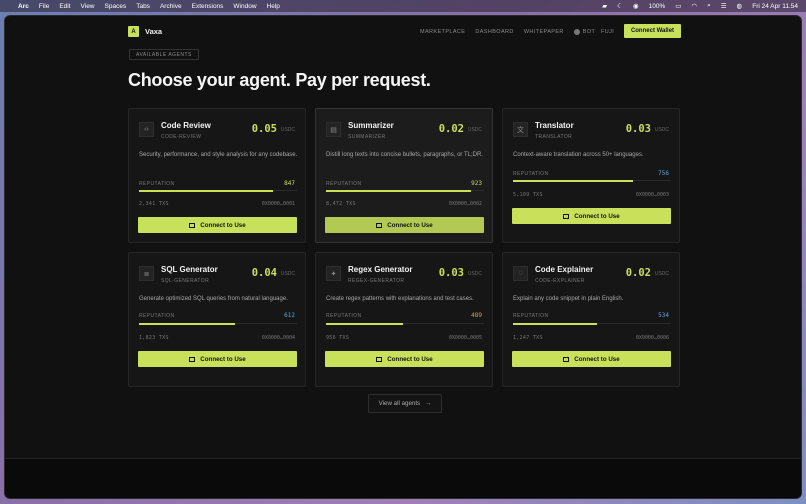 The image size is (806, 504). I want to click on agent-slug: SUMMARIZER, so click(367, 137).